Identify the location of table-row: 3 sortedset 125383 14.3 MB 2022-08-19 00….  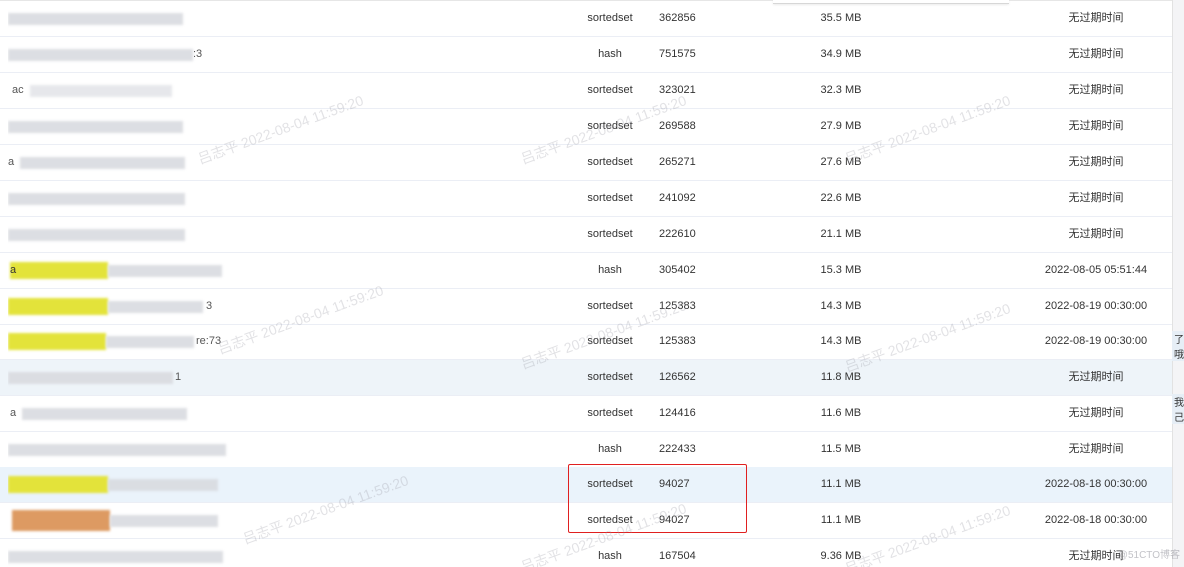
(586, 307).